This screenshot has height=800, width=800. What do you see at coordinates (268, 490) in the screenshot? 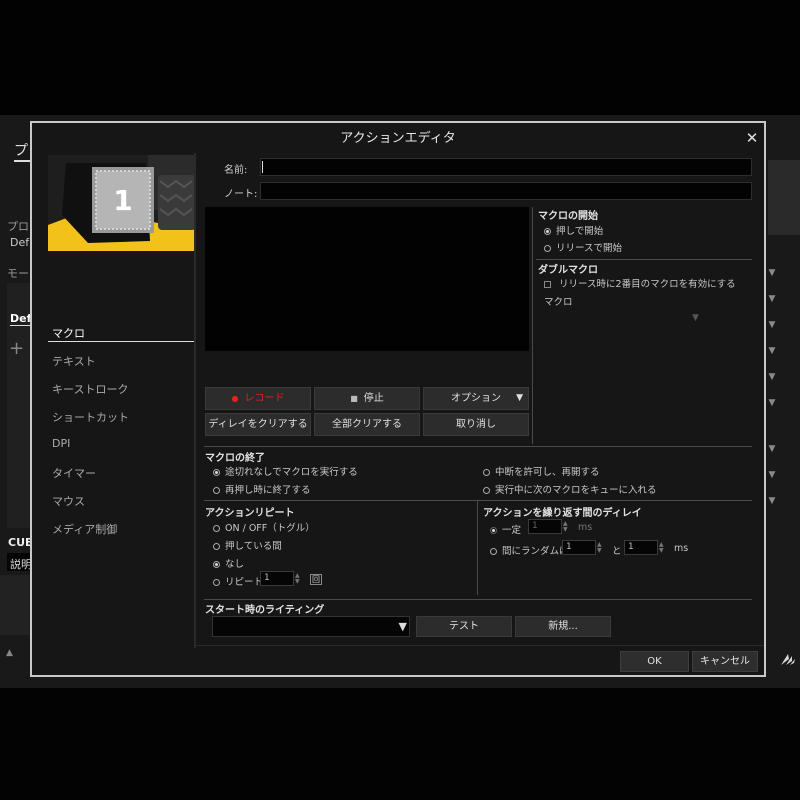
I see `macro-end-option-label: 再押し時に終了する` at bounding box center [268, 490].